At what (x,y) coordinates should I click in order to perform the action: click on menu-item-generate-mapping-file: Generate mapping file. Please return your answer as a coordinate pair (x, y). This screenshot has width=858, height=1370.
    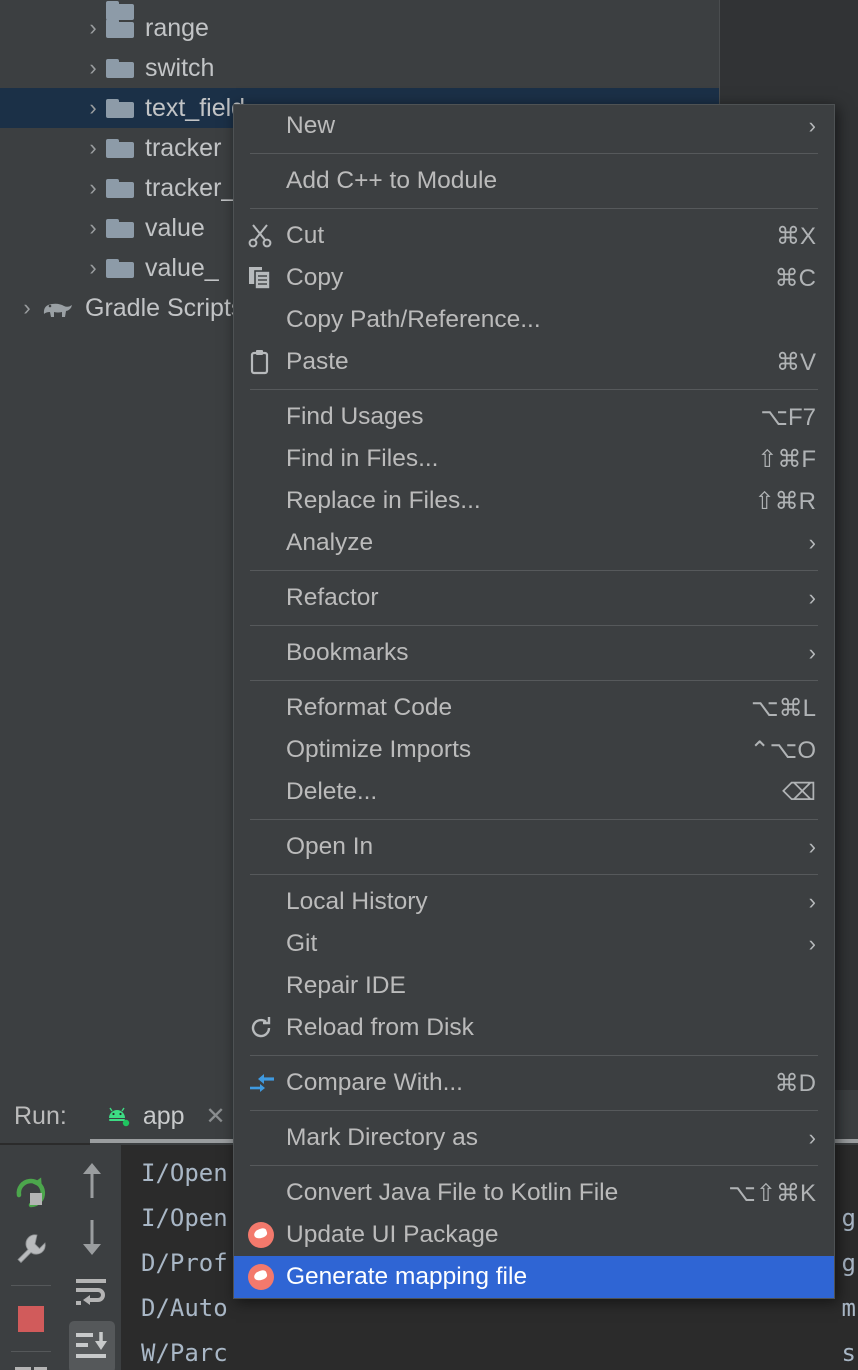
    Looking at the image, I should click on (534, 1277).